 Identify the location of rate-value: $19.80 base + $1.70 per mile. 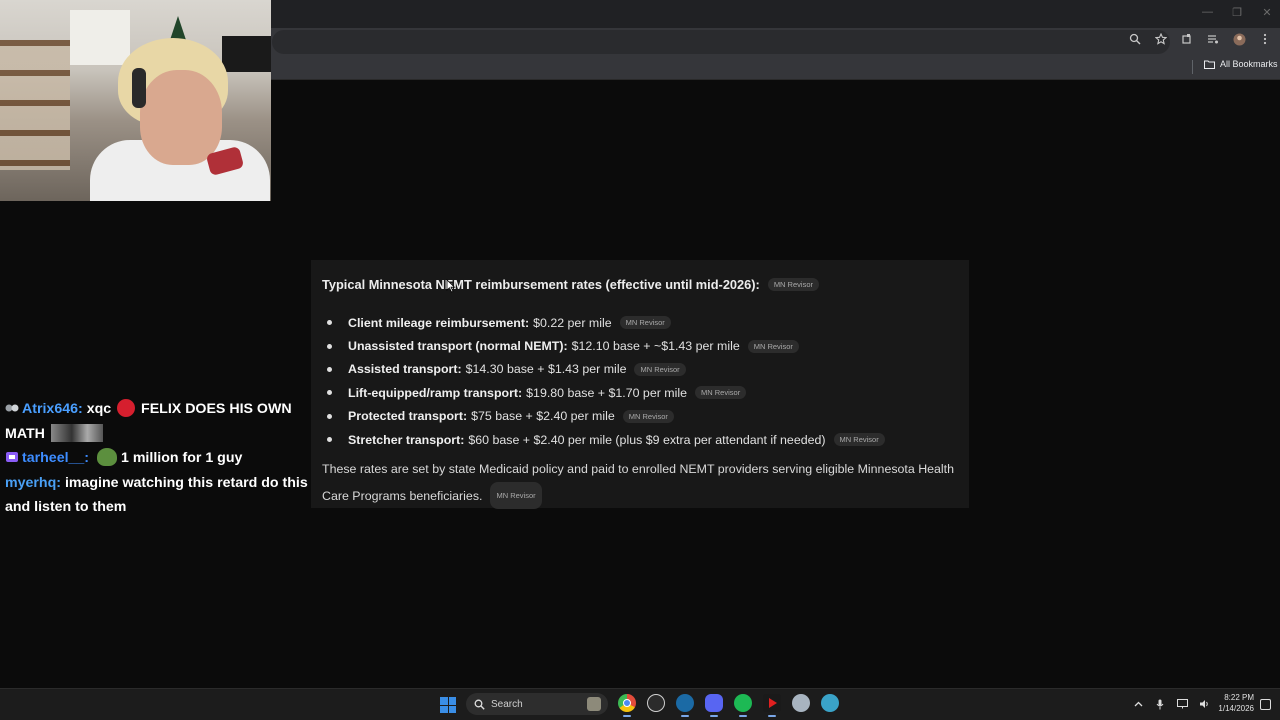
(607, 392).